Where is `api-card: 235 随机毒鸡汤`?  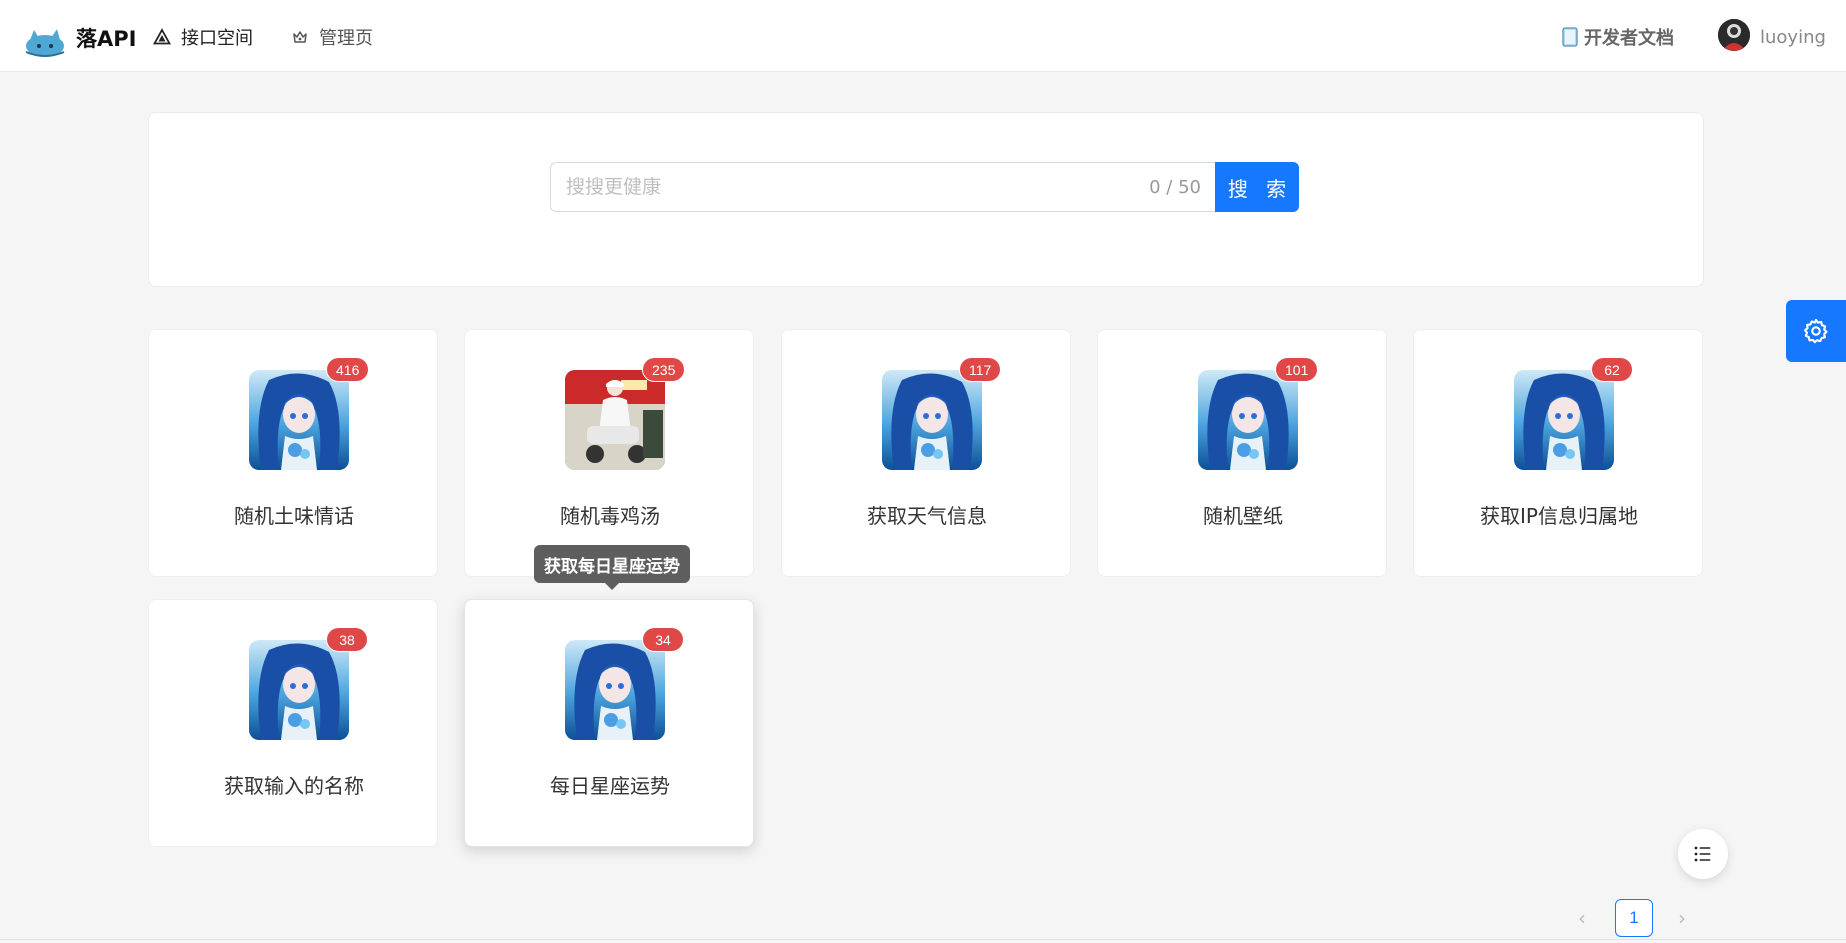 api-card: 235 随机毒鸡汤 is located at coordinates (609, 453).